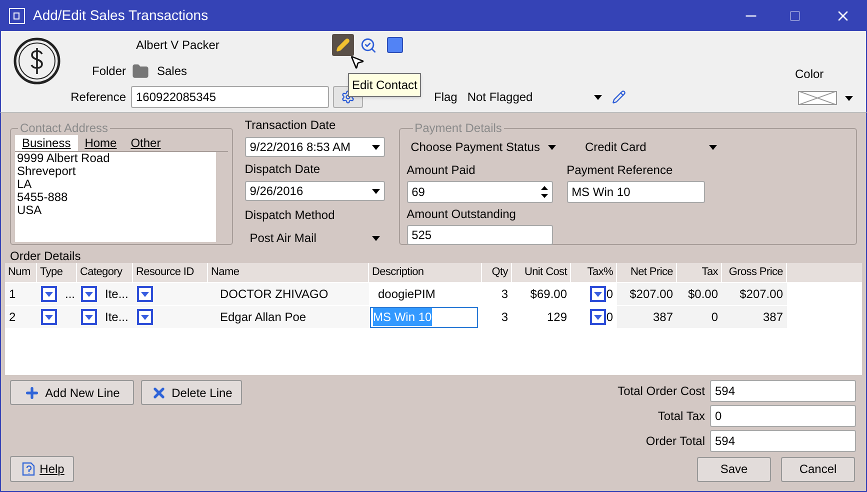  Describe the element at coordinates (544, 192) in the screenshot. I see `spinner-arrows-icon` at that location.